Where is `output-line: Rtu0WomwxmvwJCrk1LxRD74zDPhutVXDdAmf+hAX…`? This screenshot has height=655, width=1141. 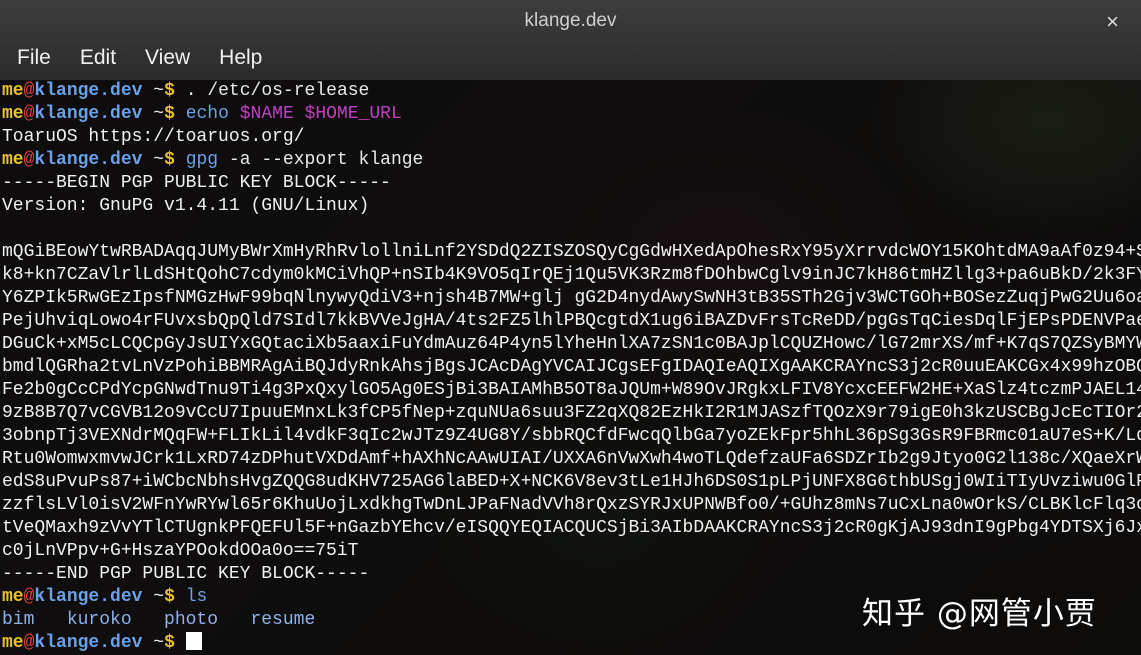 output-line: Rtu0WomwxmvwJCrk1LxRD74zDPhutVXDdAmf+hAX… is located at coordinates (571, 459).